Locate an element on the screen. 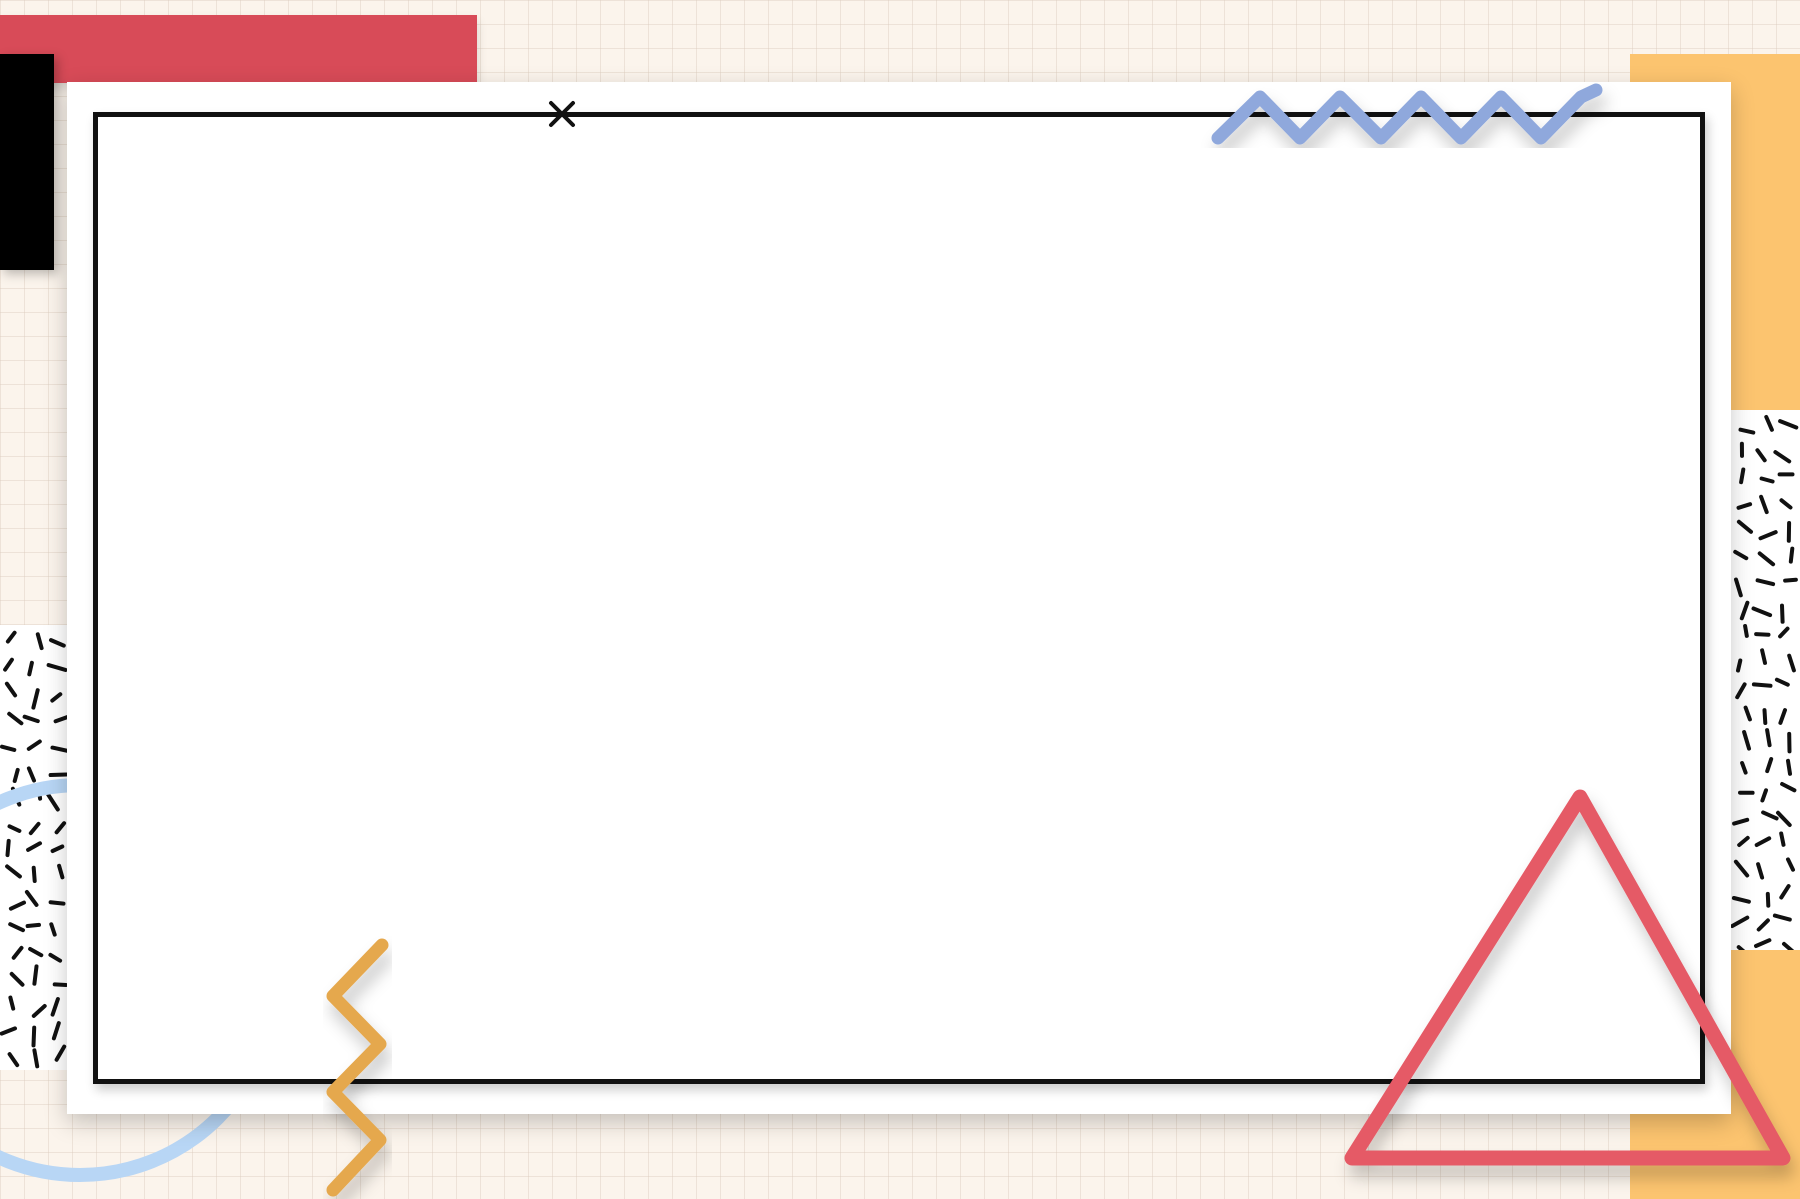  sprinkle-pattern-right is located at coordinates (1765, 680).